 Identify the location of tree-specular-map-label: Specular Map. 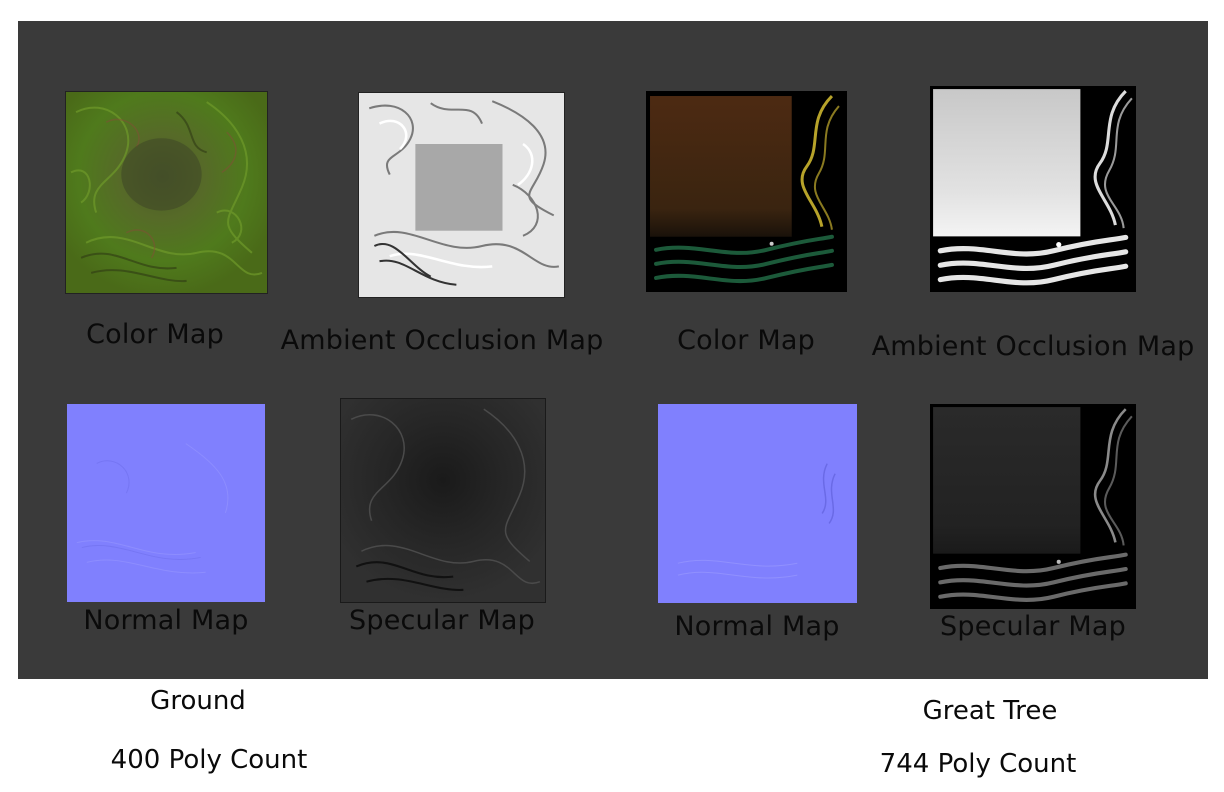
(1033, 626).